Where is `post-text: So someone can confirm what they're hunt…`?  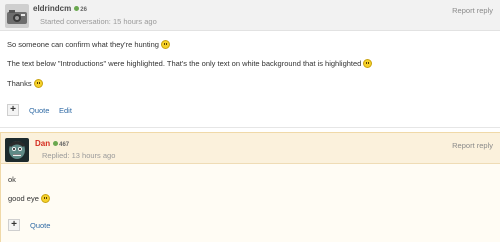 post-text: So someone can confirm what they're hunt… is located at coordinates (83, 44).